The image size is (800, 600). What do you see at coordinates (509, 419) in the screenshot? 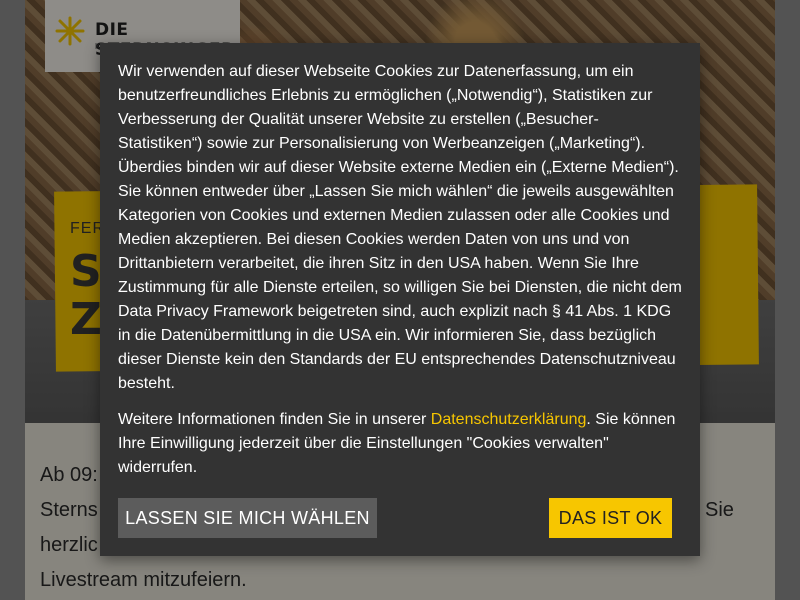
I see `privacy-policy-link: Datenschutzerklärung` at bounding box center [509, 419].